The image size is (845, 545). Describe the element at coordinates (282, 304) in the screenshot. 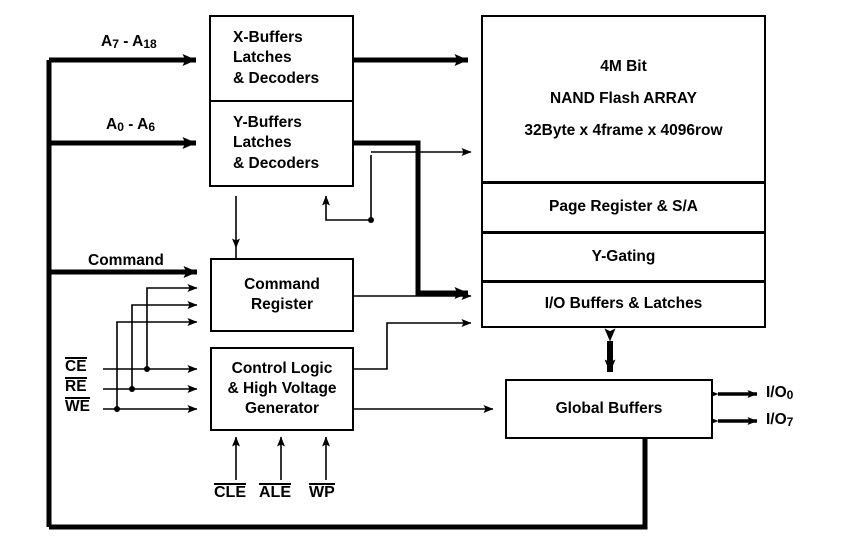

I see `command-register-line2: Register` at that location.